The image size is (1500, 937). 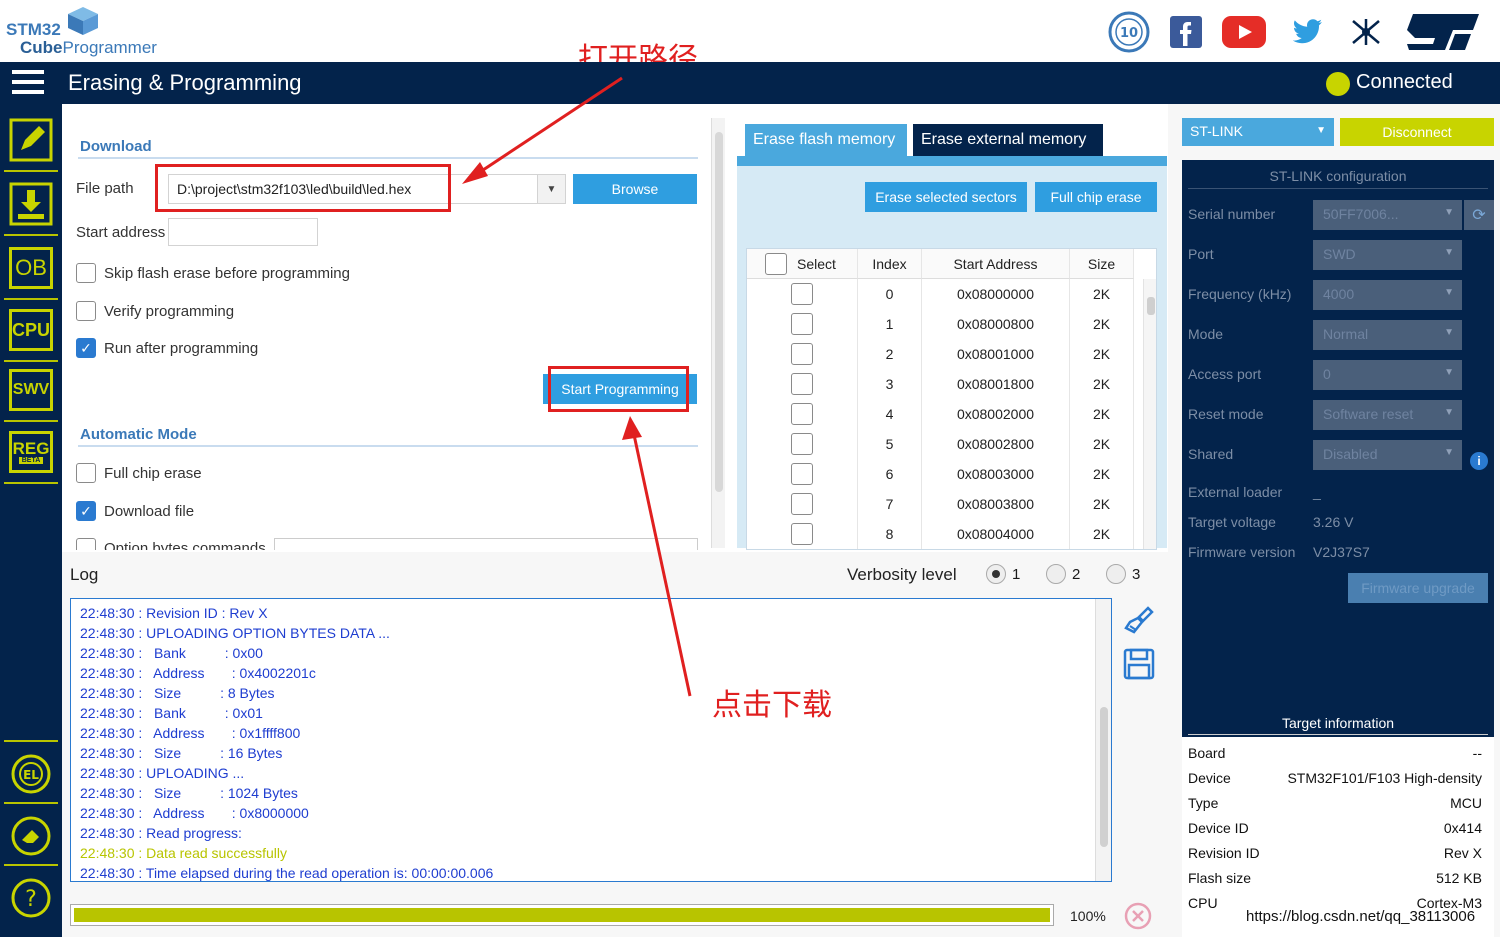 What do you see at coordinates (1361, 916) in the screenshot?
I see `watermark: https://blog.csdn.net/qq_38113006` at bounding box center [1361, 916].